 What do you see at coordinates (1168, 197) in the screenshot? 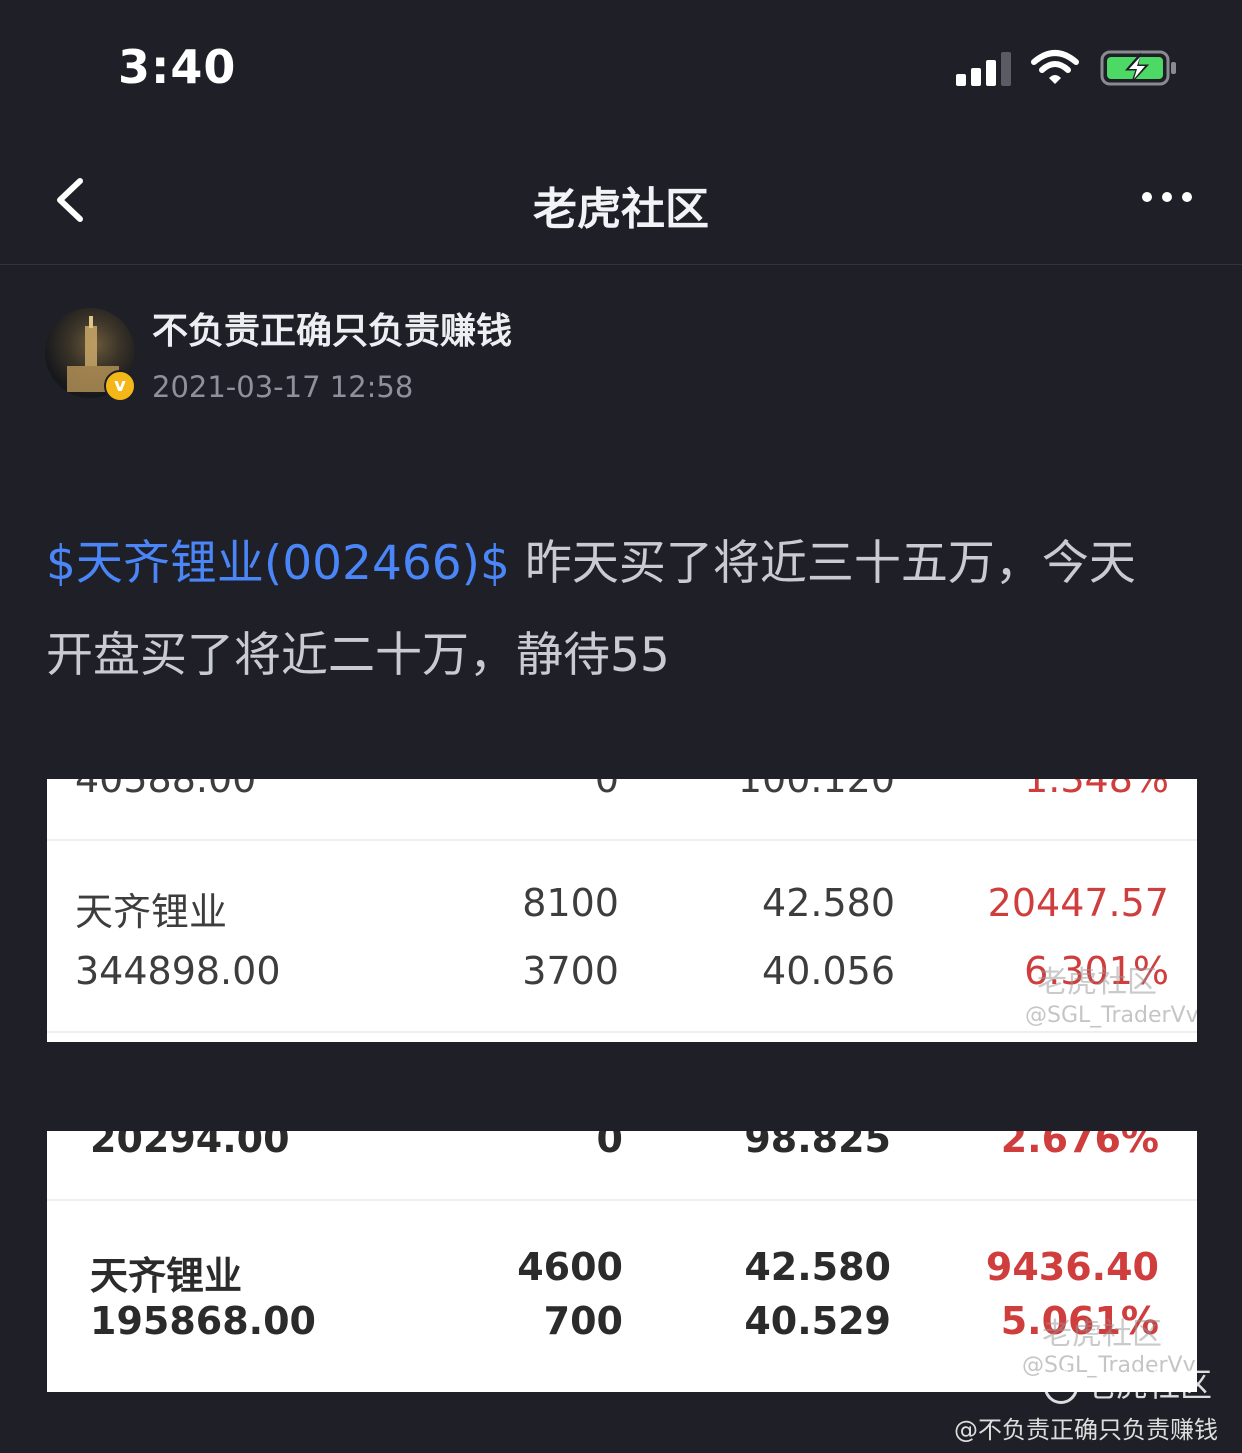
I see `more-dots-icon` at bounding box center [1168, 197].